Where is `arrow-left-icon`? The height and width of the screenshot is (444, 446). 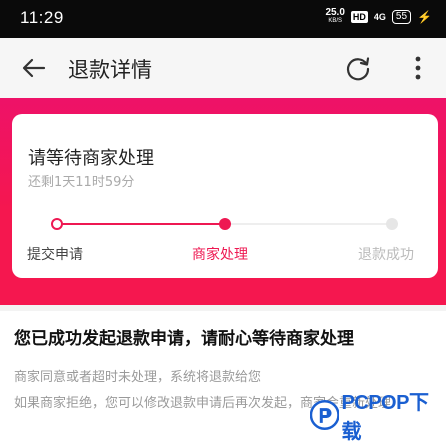
arrow-left-icon is located at coordinates (34, 68).